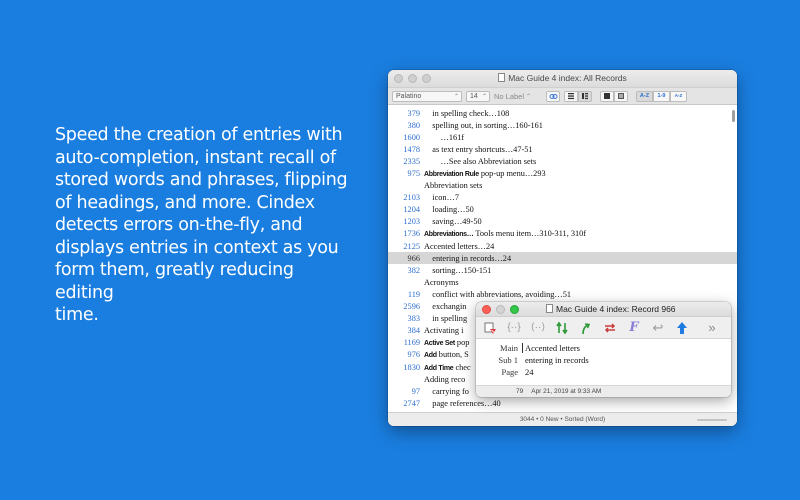  I want to click on record-number: 1600, so click(411, 137).